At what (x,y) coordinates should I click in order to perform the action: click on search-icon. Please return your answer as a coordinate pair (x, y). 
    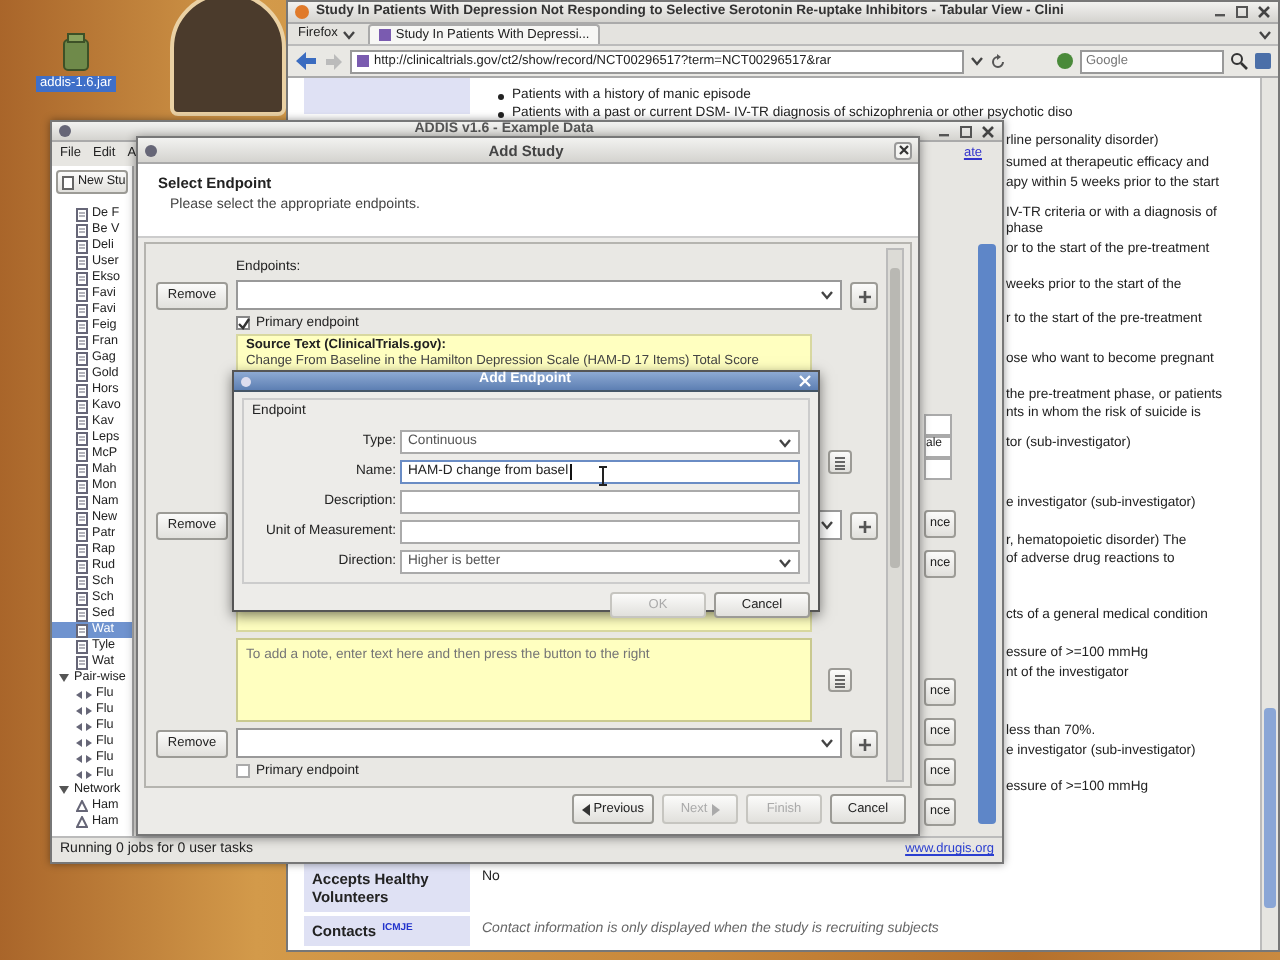
    Looking at the image, I should click on (1239, 61).